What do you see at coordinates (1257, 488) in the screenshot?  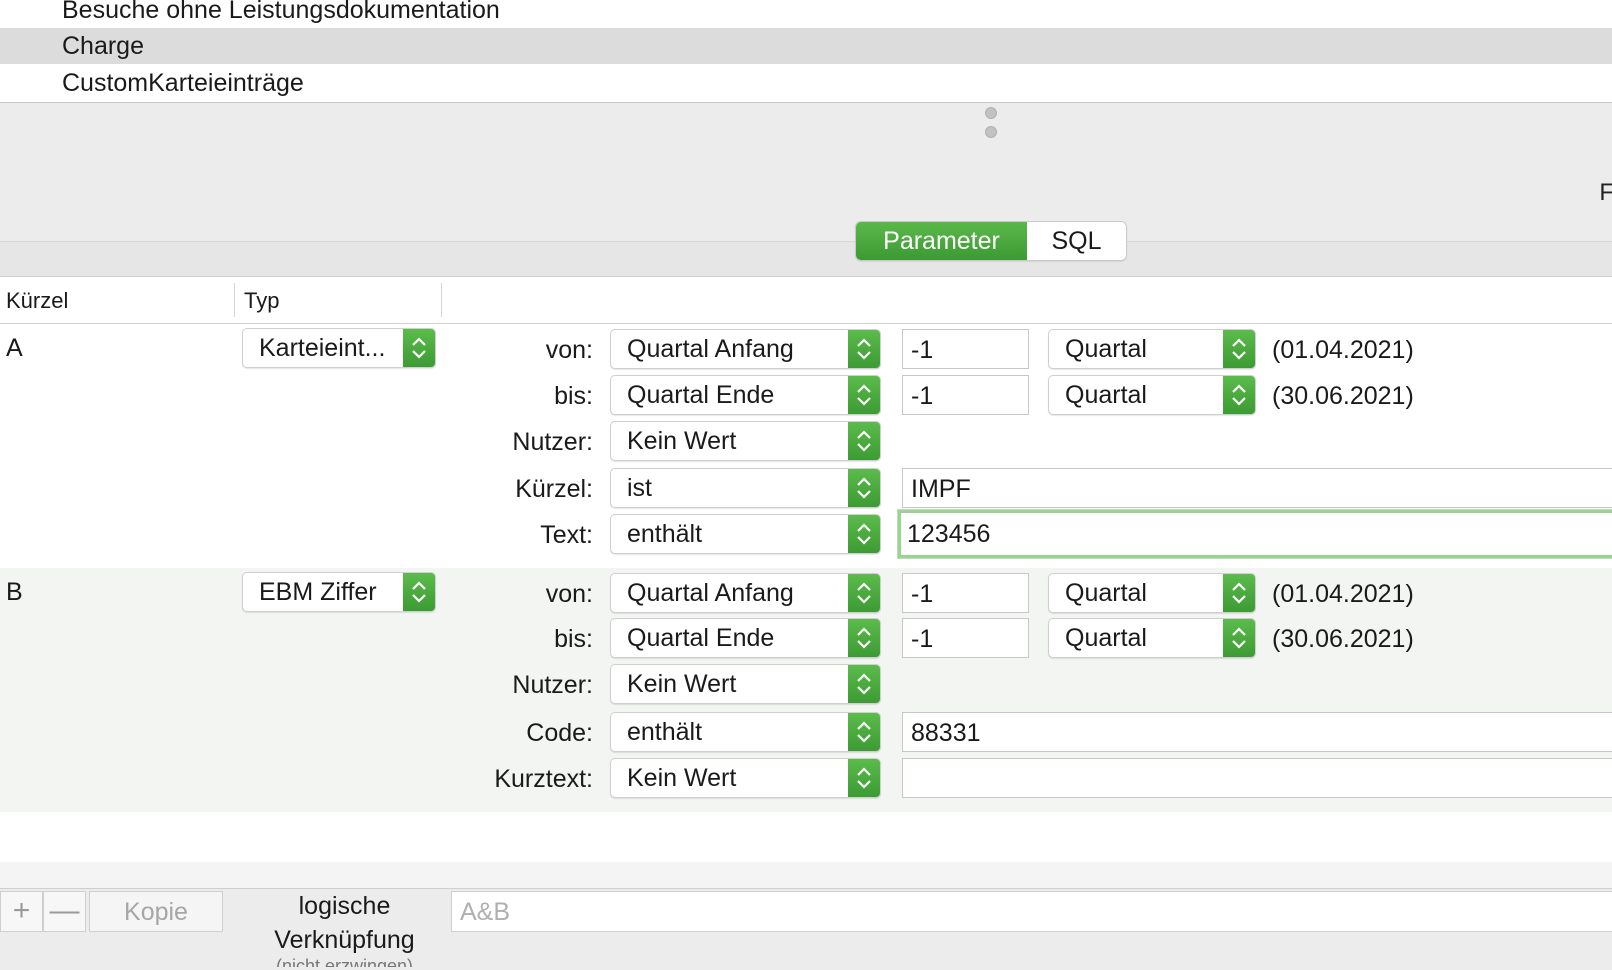 I see `kuerzel-value-field: IMPF` at bounding box center [1257, 488].